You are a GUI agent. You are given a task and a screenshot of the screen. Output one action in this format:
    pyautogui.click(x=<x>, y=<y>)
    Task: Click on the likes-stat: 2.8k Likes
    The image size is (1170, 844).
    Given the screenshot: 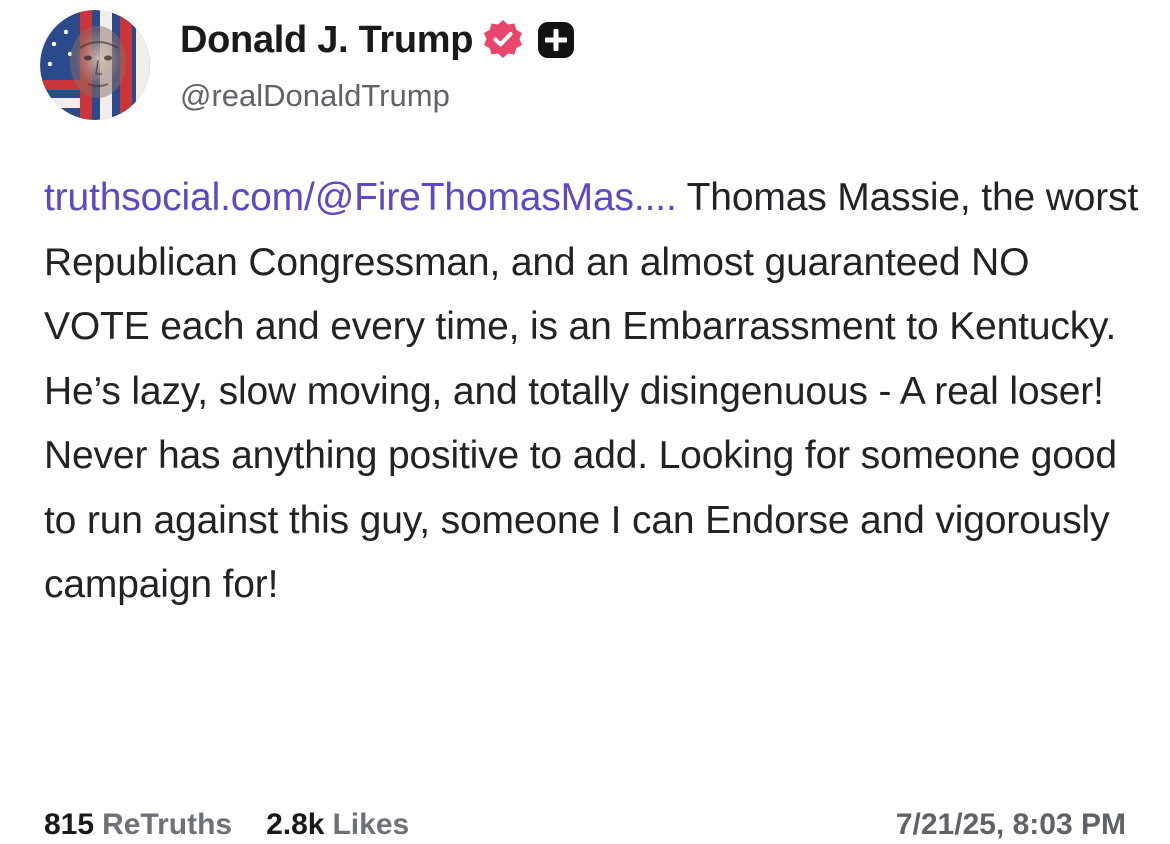 What is the action you would take?
    pyautogui.click(x=337, y=825)
    